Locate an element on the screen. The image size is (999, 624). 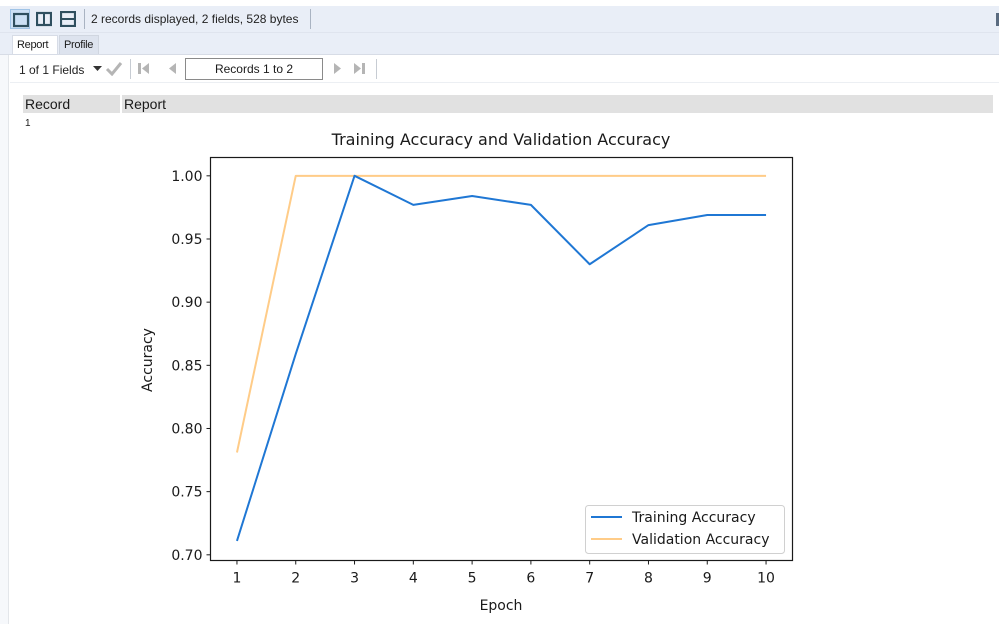
legend-label-training: Training Accuracy is located at coordinates (693, 518).